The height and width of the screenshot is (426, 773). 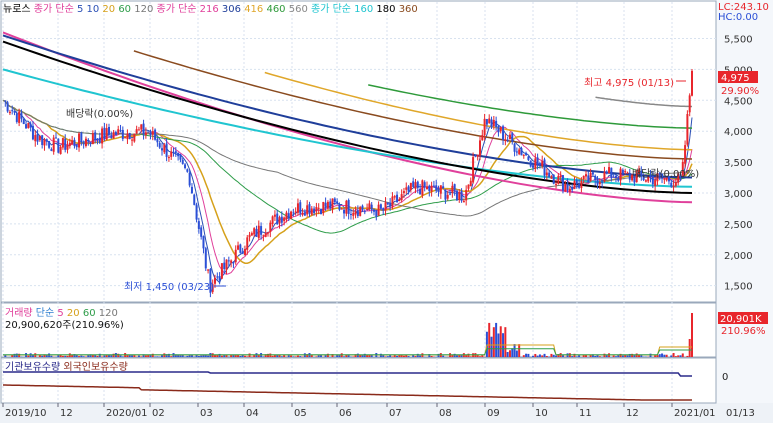 I want to click on x-axis-label: 08, so click(x=445, y=413).